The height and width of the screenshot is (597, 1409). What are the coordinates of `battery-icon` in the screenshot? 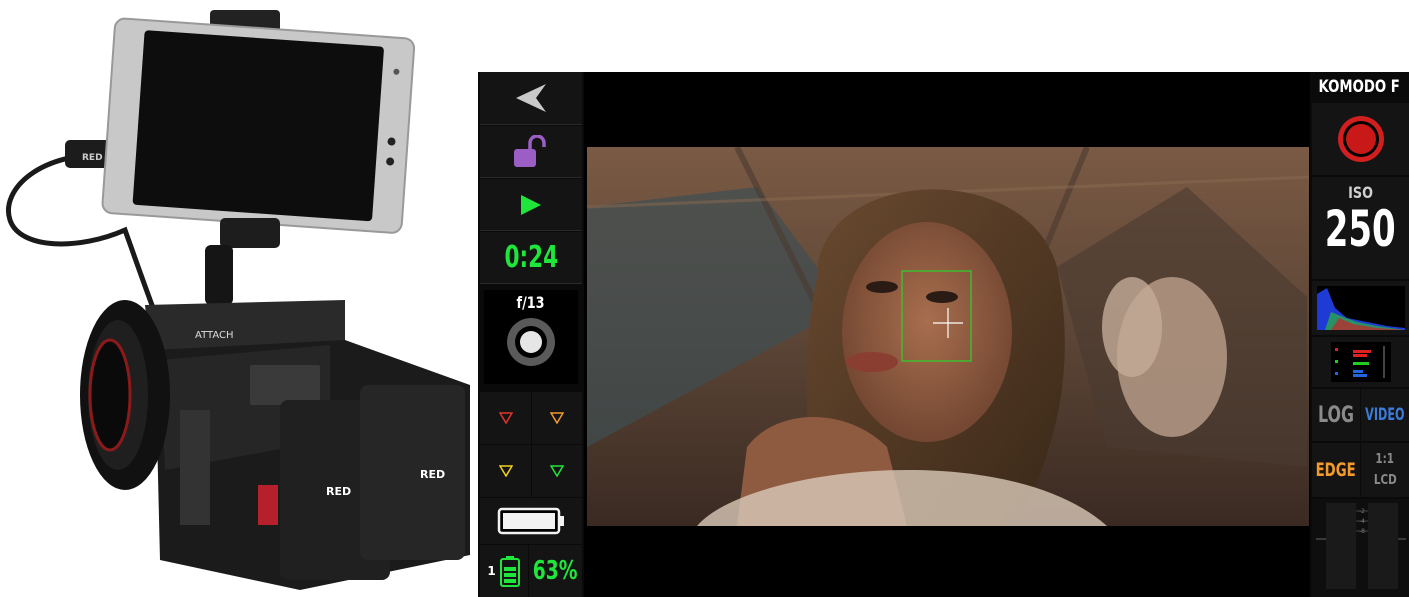 It's located at (530, 521).